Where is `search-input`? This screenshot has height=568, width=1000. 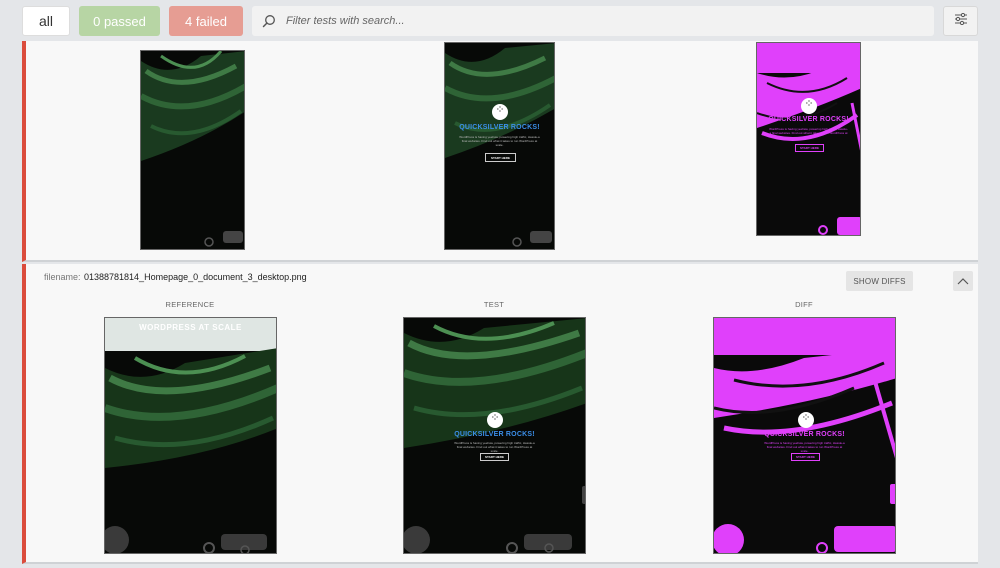
search-input is located at coordinates (586, 21).